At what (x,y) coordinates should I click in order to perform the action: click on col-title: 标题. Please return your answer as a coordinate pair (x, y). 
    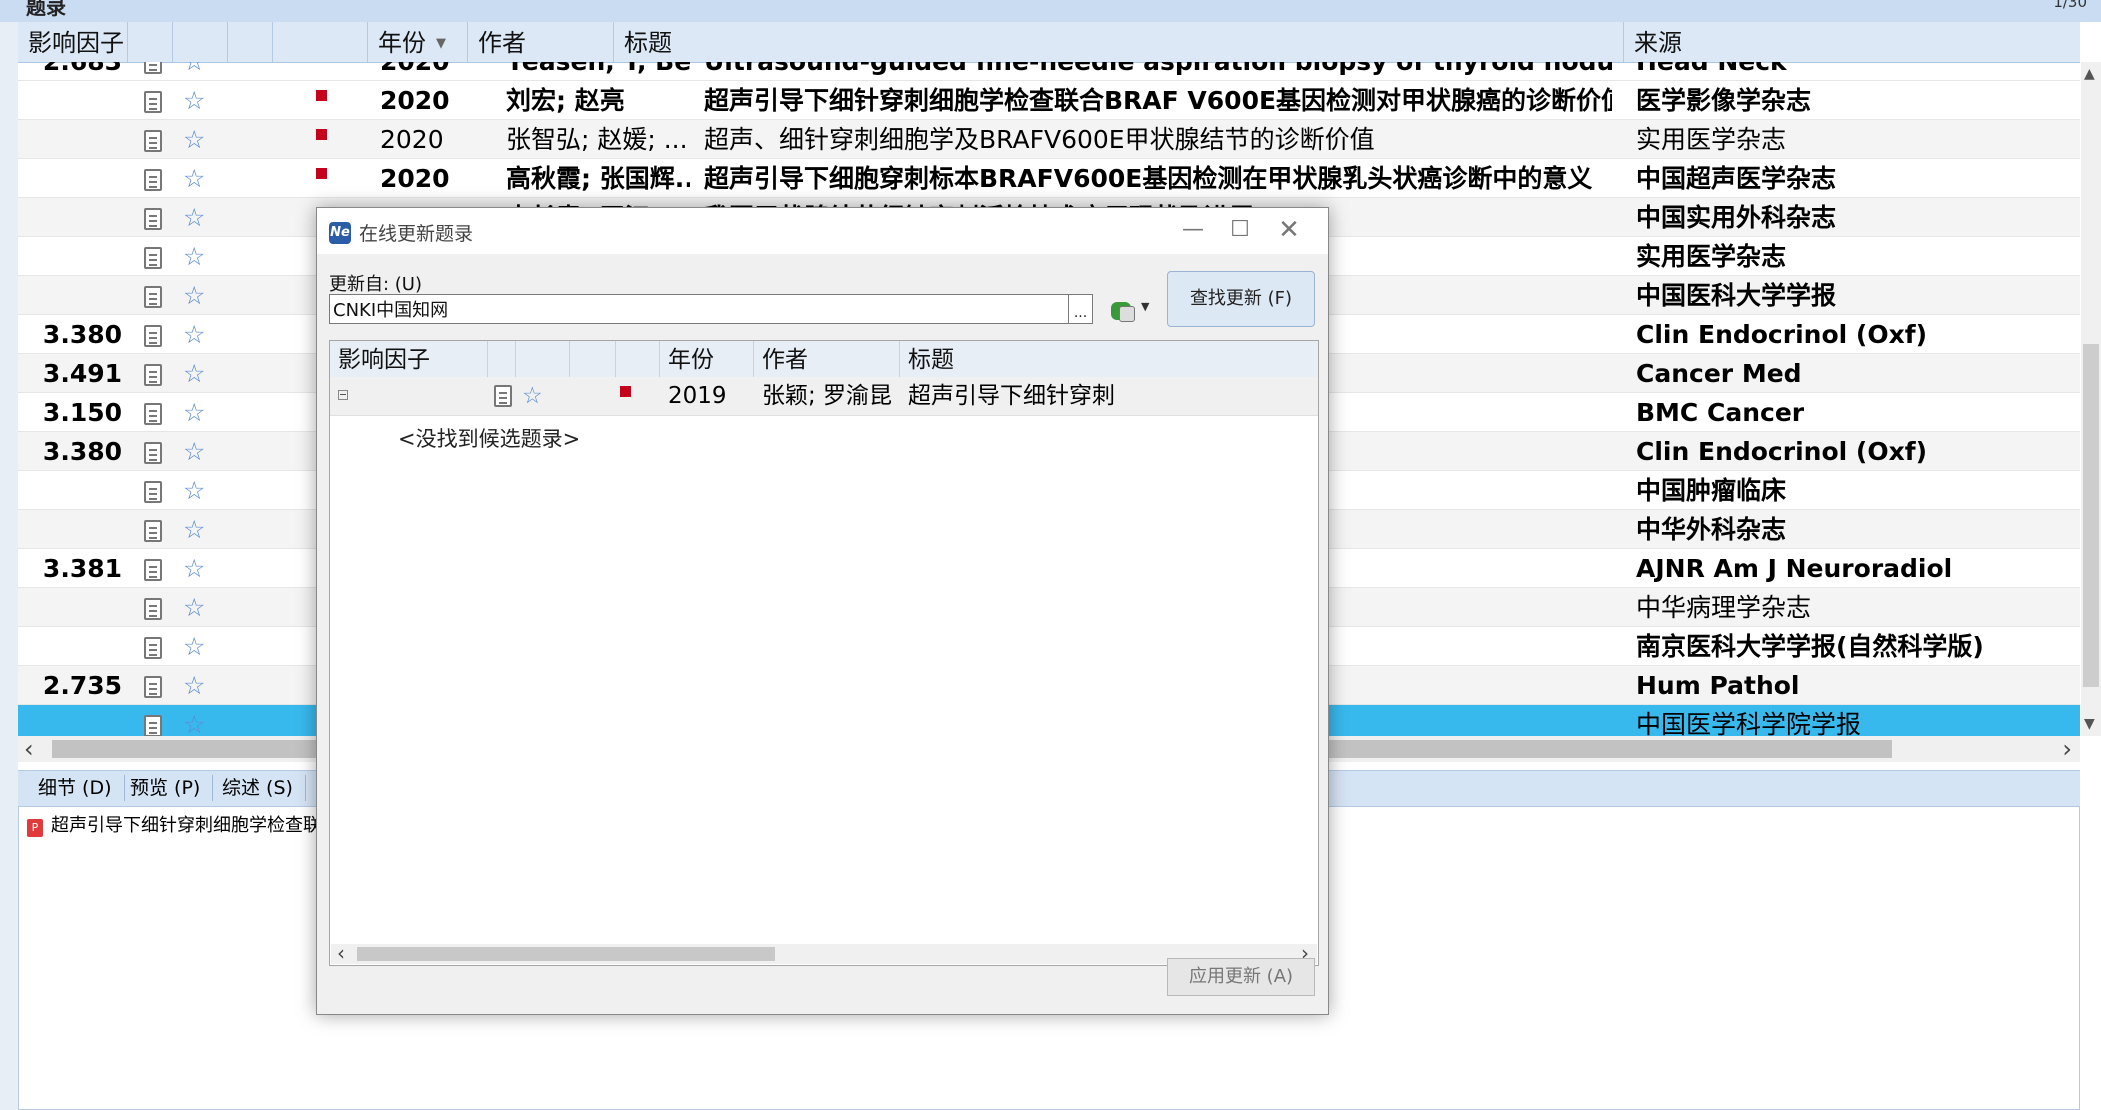
    Looking at the image, I should click on (1119, 42).